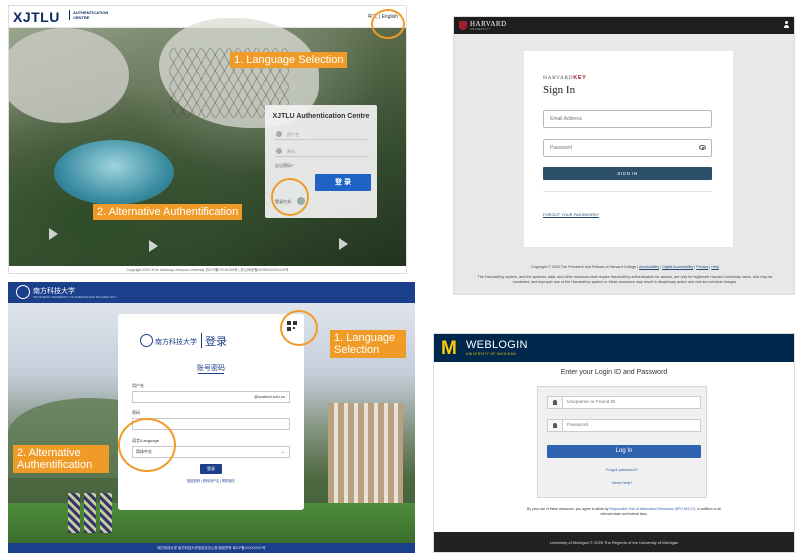  I want to click on tab-account-password: 账号密码, so click(211, 368).